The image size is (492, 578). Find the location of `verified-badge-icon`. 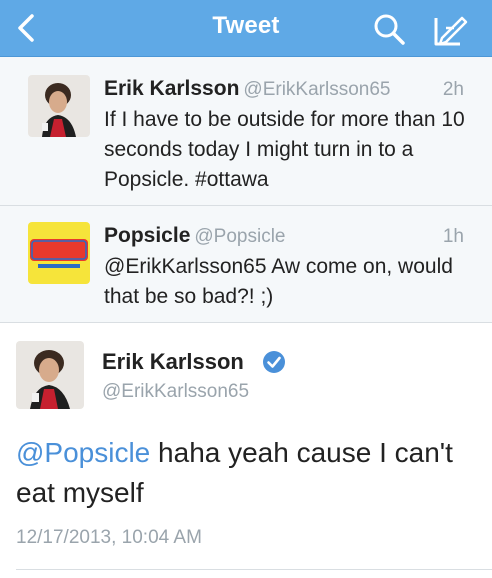

verified-badge-icon is located at coordinates (274, 362).